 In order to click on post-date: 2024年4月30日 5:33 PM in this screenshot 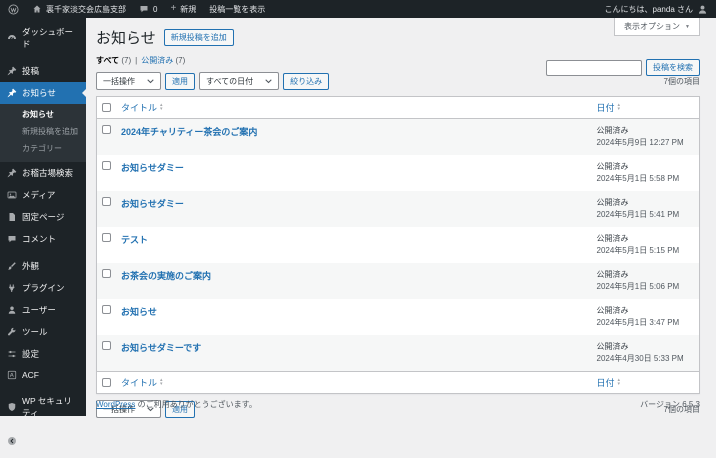, I will do `click(640, 358)`.